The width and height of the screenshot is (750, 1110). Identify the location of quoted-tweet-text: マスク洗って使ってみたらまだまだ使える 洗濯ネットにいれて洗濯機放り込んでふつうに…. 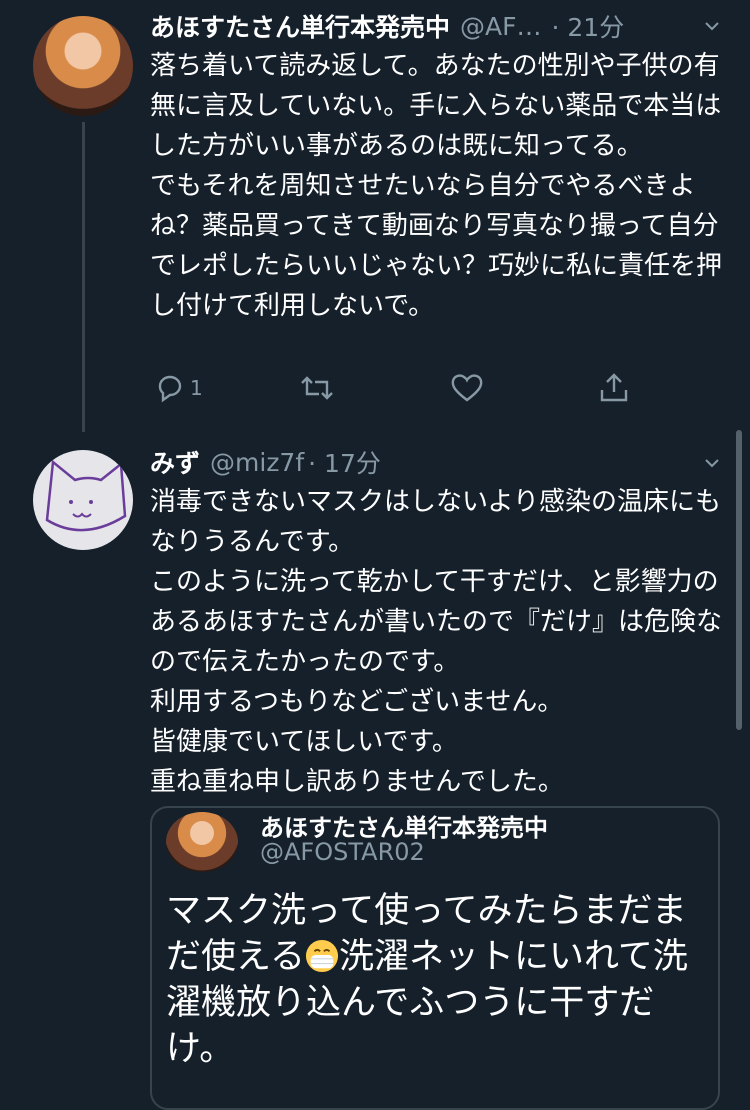
(436, 980).